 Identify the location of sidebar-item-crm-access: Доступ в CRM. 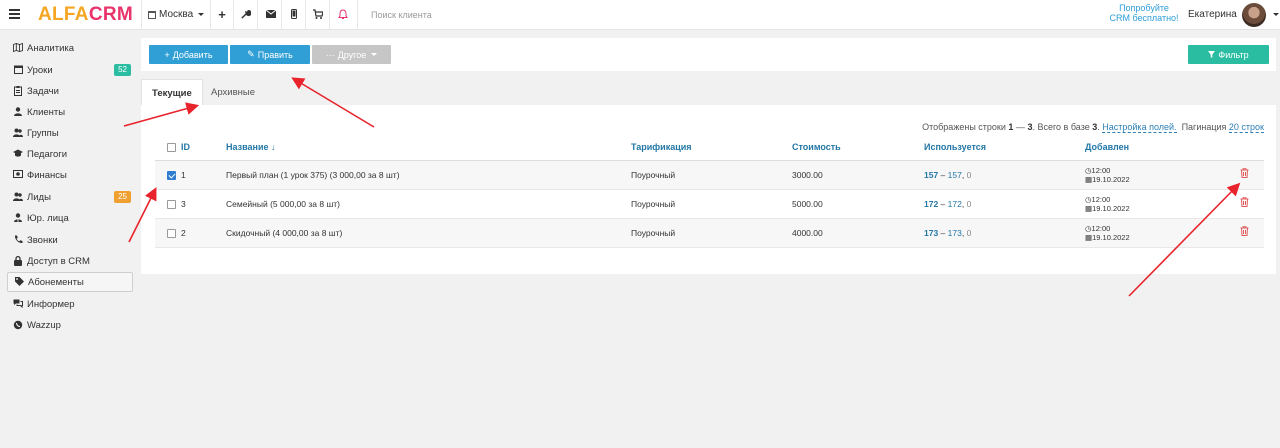
(70, 261).